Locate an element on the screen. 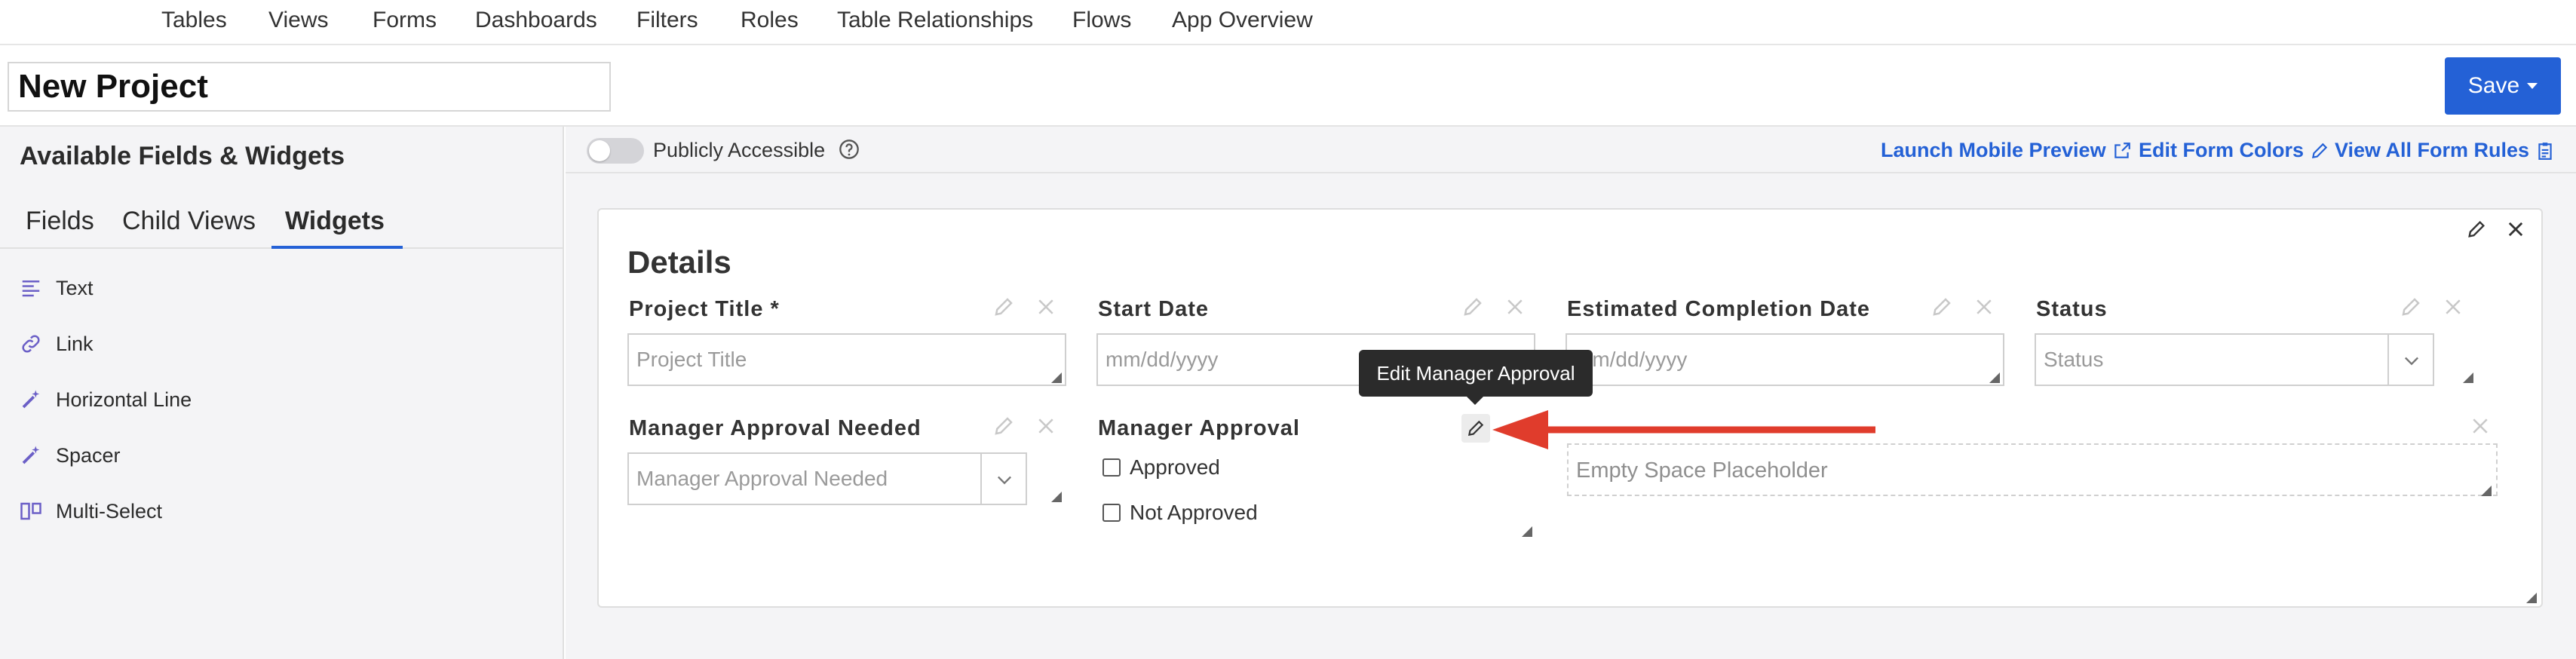 Image resolution: width=2576 pixels, height=659 pixels. save-label: Save is located at coordinates (2493, 85).